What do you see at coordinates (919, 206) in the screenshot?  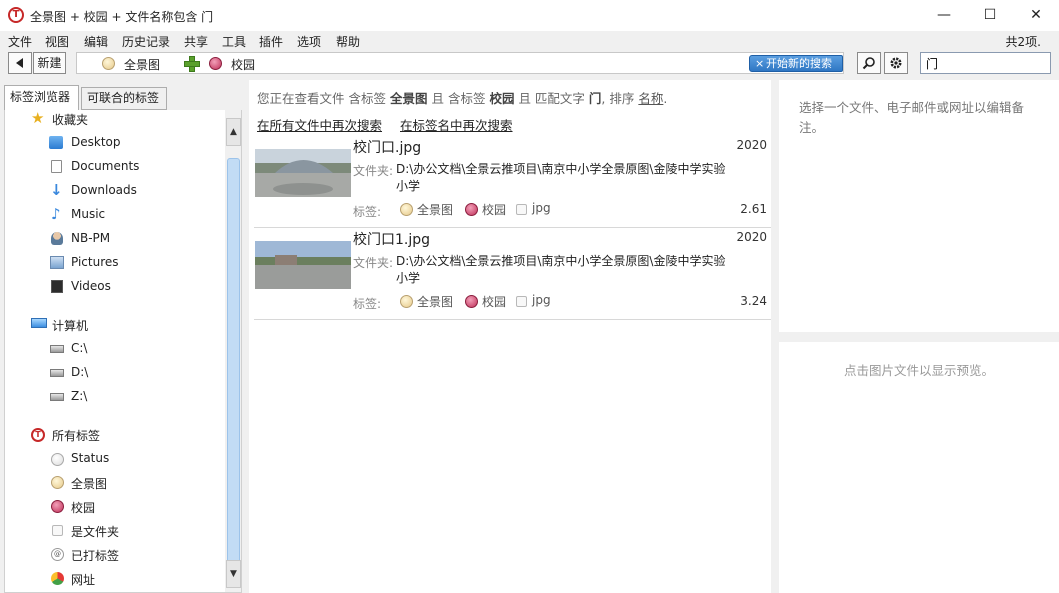 I see `notes-panel: 选择一个文件、电子邮件或网址以编辑备注。` at bounding box center [919, 206].